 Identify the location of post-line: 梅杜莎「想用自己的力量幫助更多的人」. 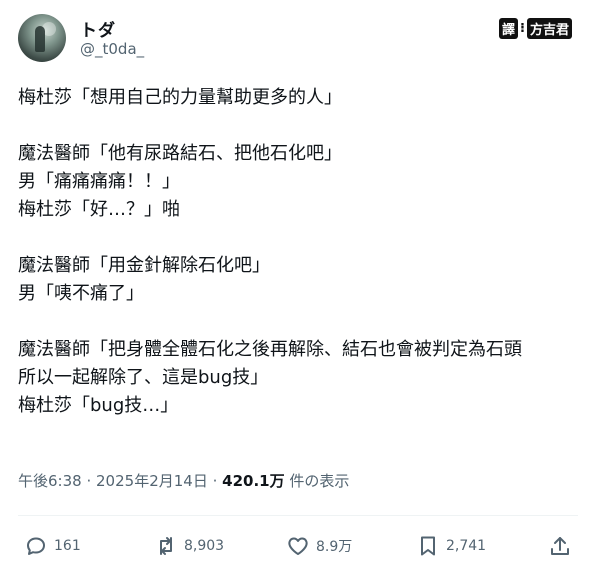
(180, 97).